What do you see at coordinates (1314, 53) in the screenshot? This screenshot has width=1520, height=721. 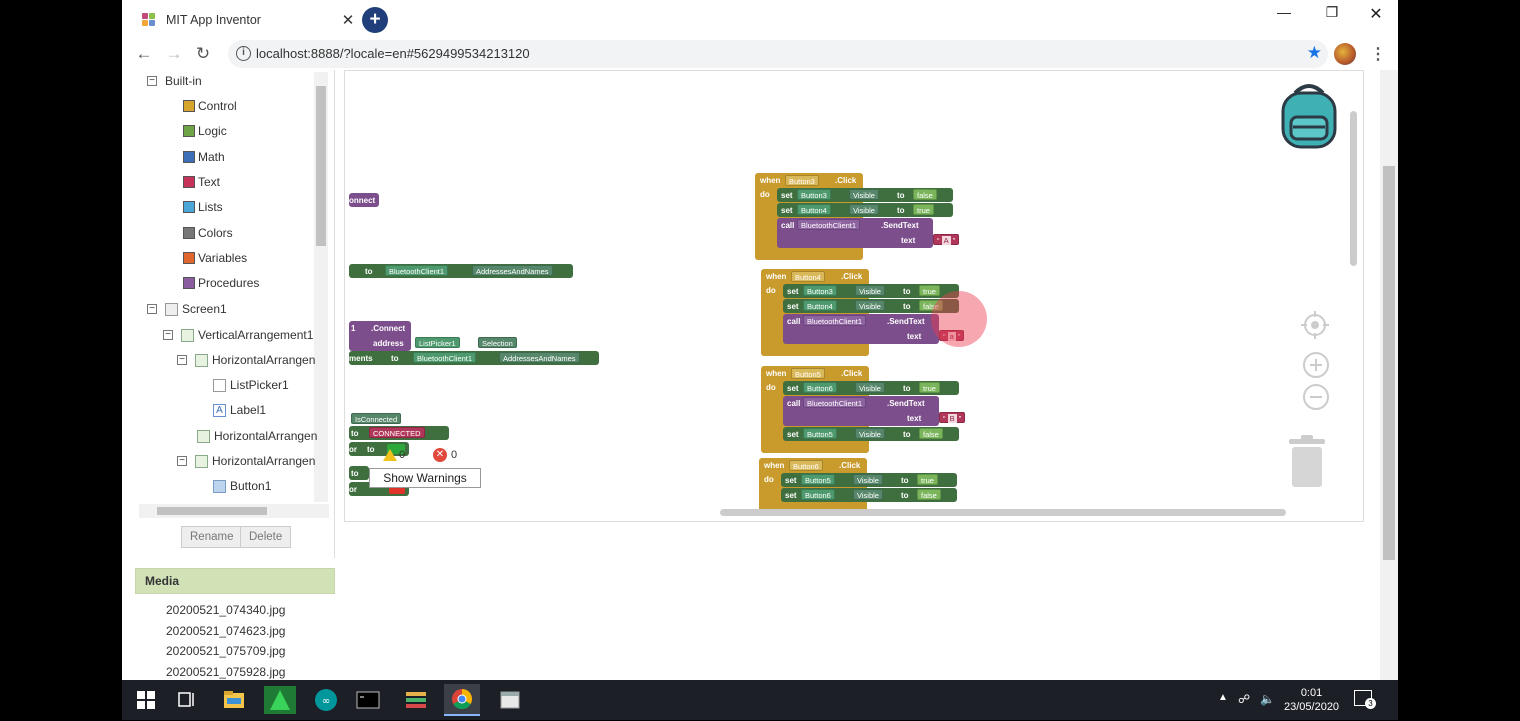 I see `bookmark-star-icon: ★` at bounding box center [1314, 53].